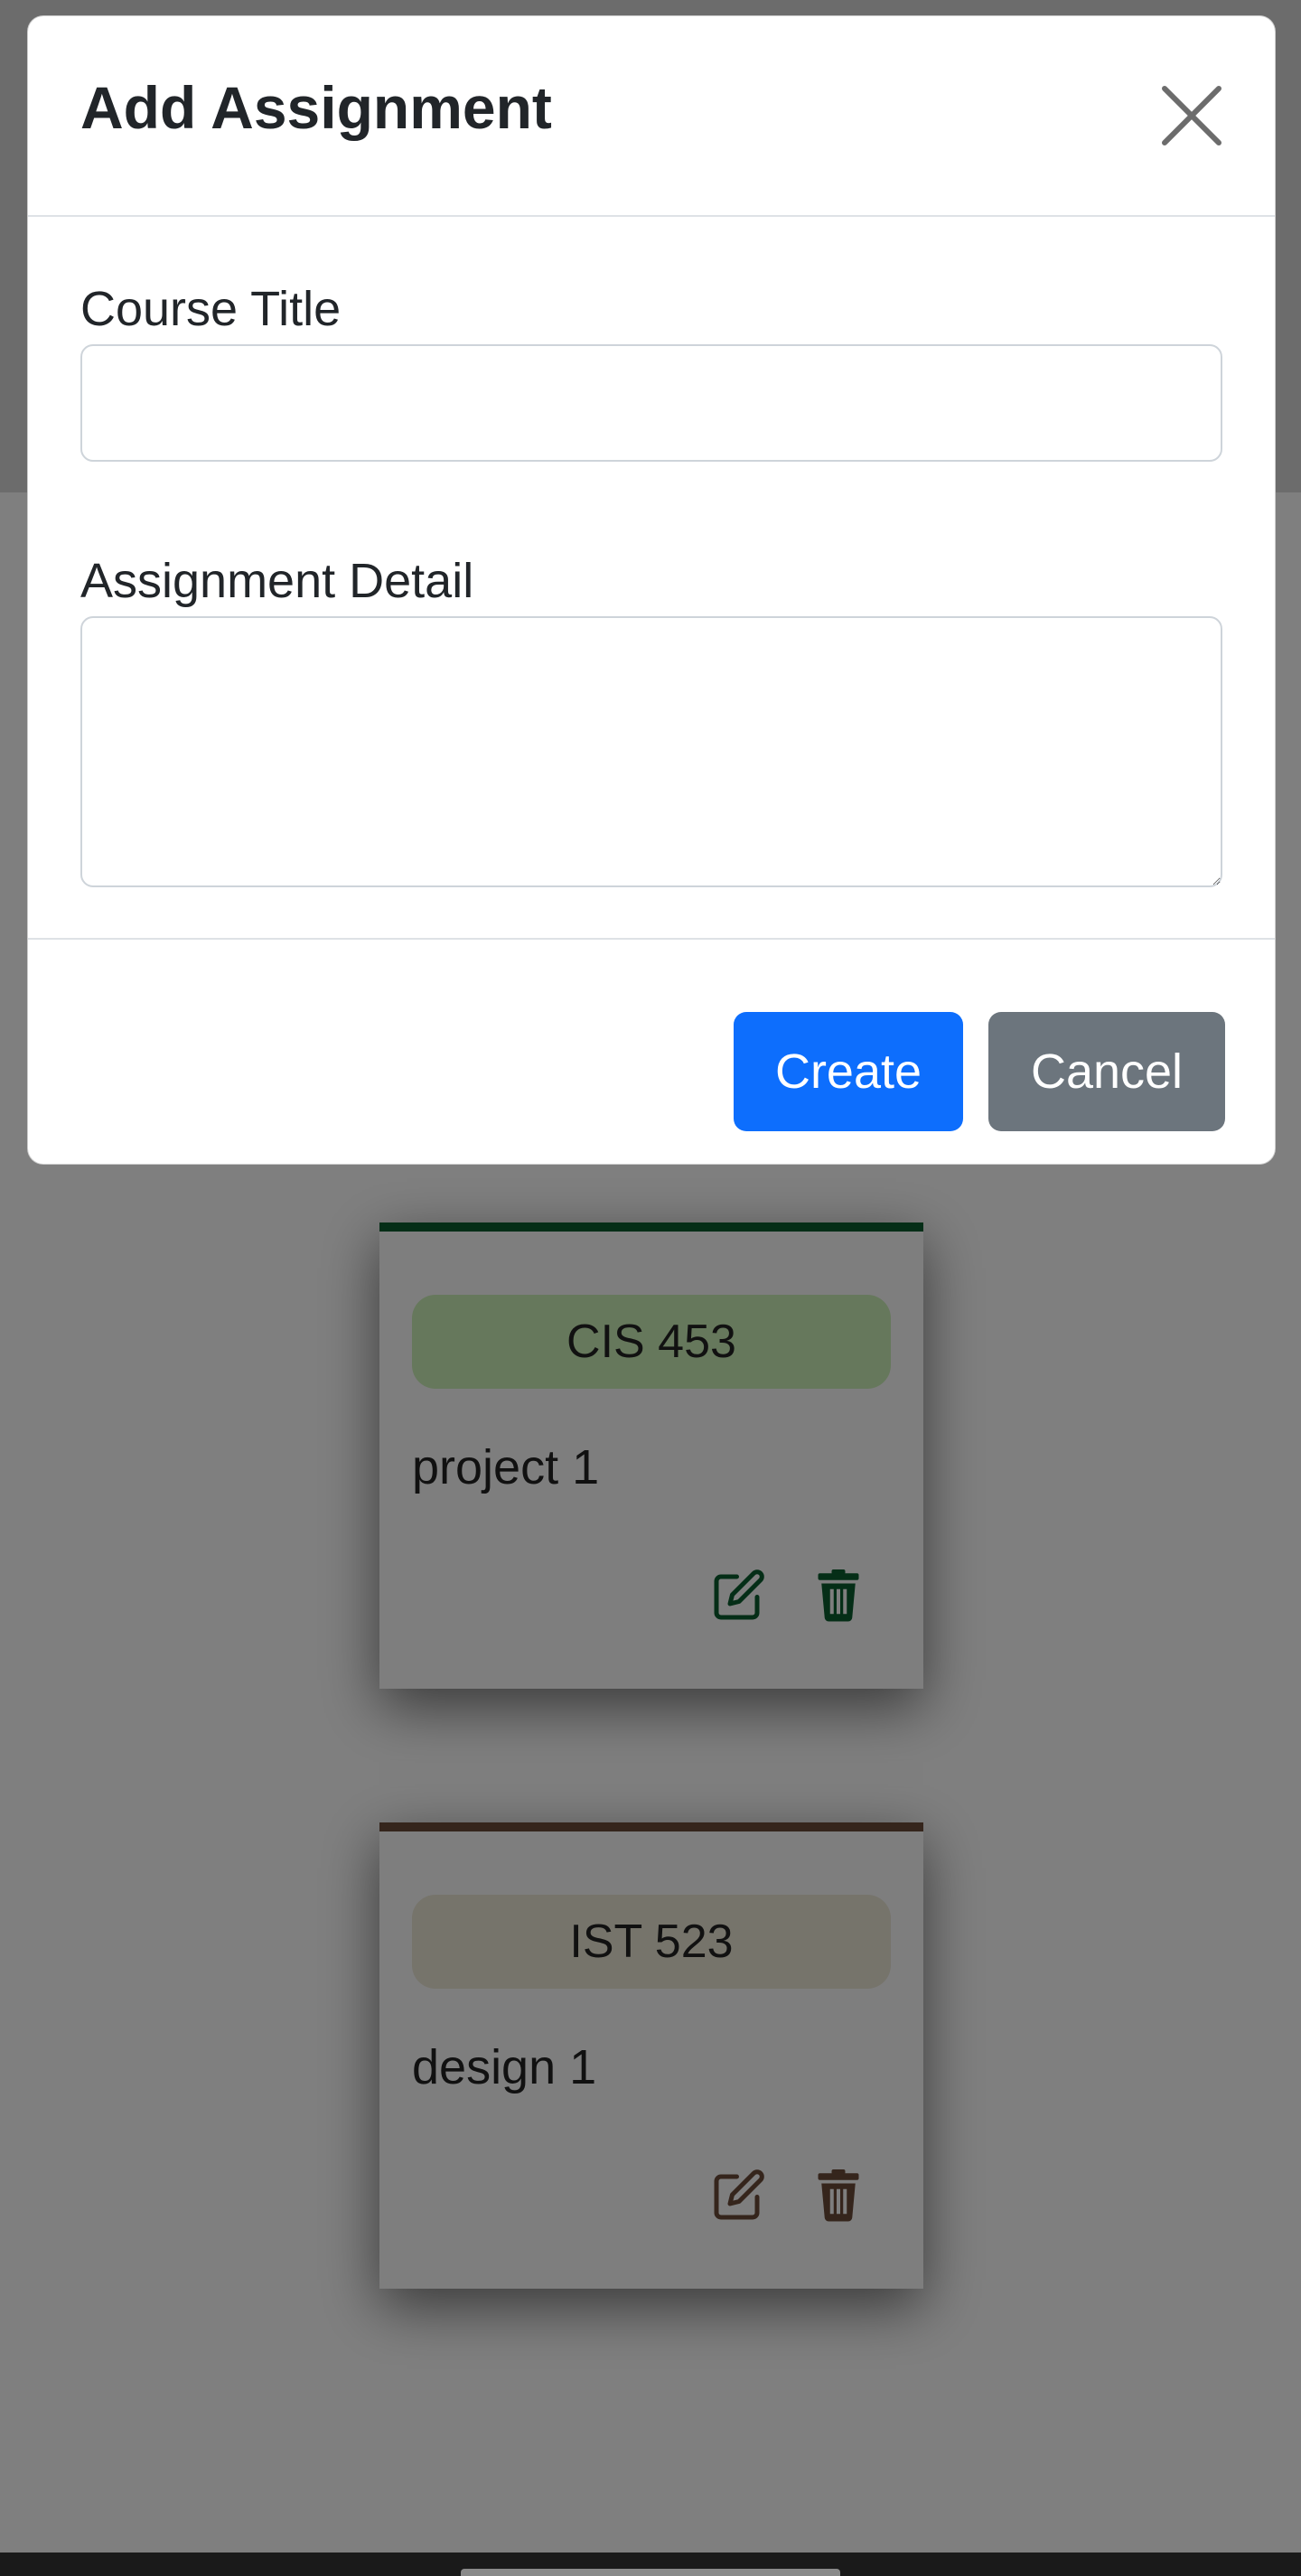 This screenshot has height=2576, width=1301. I want to click on modal-footer: Create Cancel, so click(651, 1051).